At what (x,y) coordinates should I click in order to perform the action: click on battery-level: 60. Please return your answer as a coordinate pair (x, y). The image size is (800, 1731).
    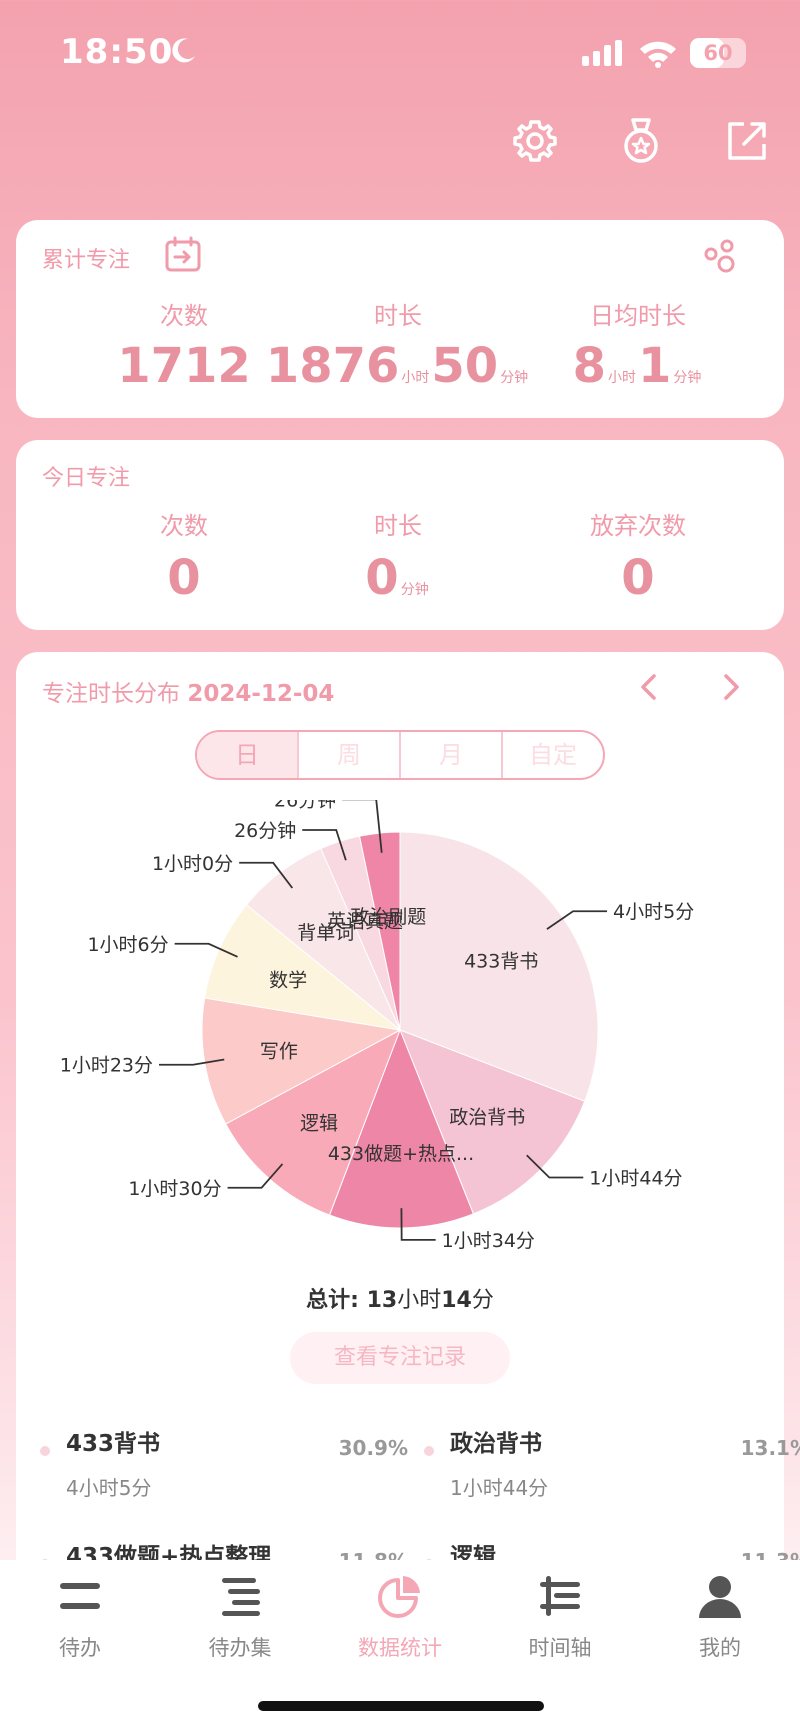
    Looking at the image, I should click on (718, 53).